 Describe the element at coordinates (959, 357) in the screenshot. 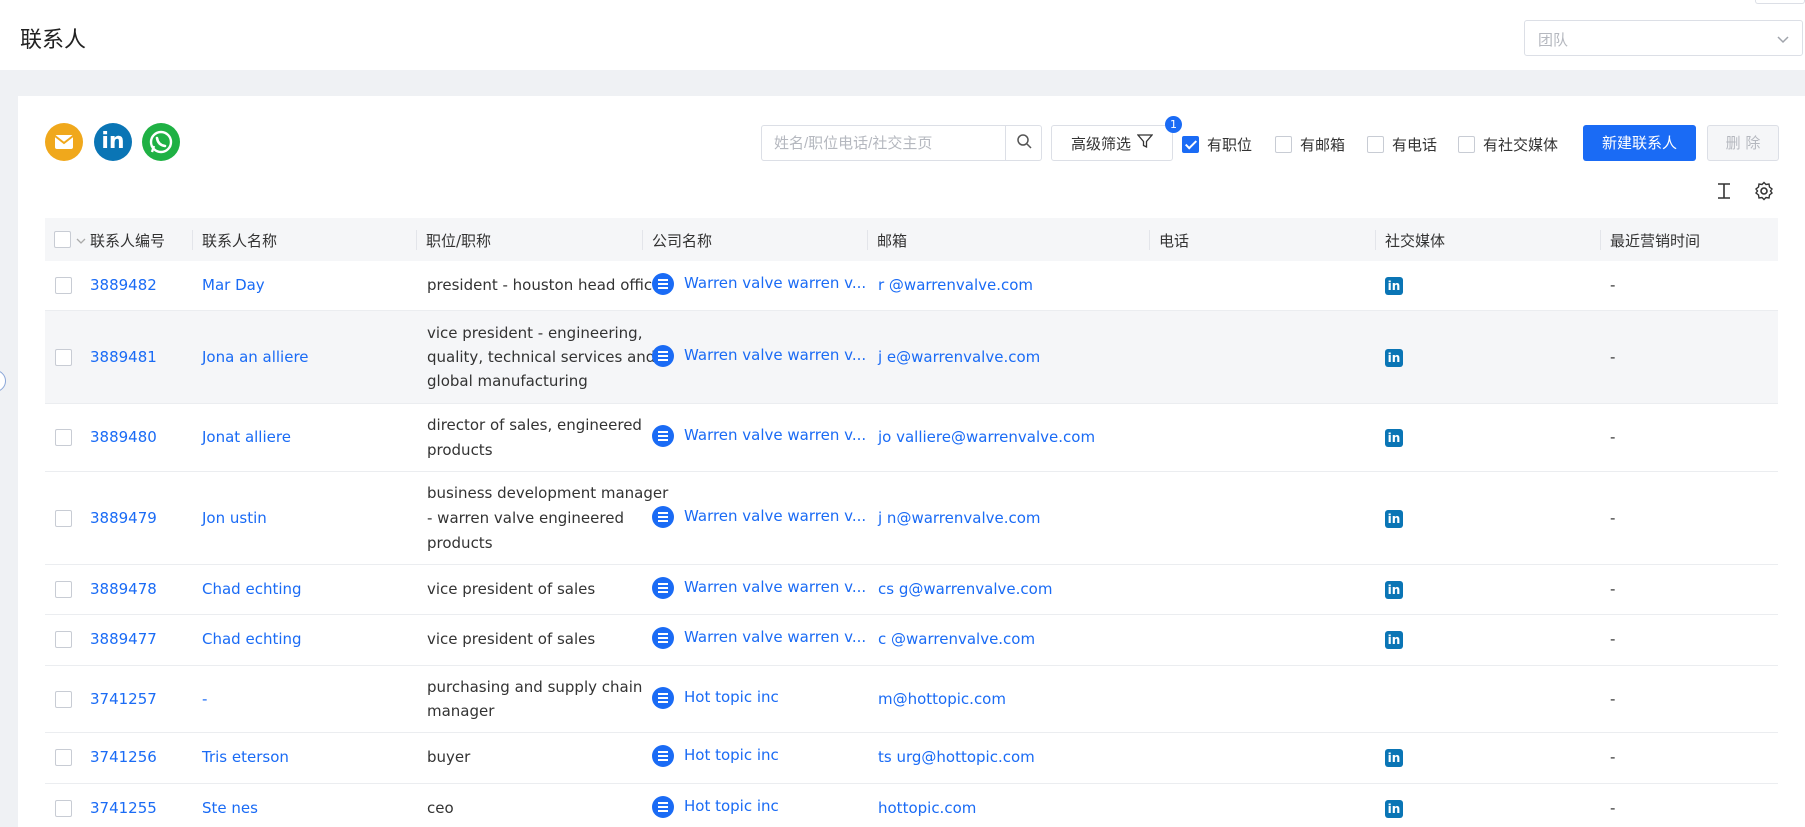

I see `email-link: j e@warrenvalve.com` at that location.